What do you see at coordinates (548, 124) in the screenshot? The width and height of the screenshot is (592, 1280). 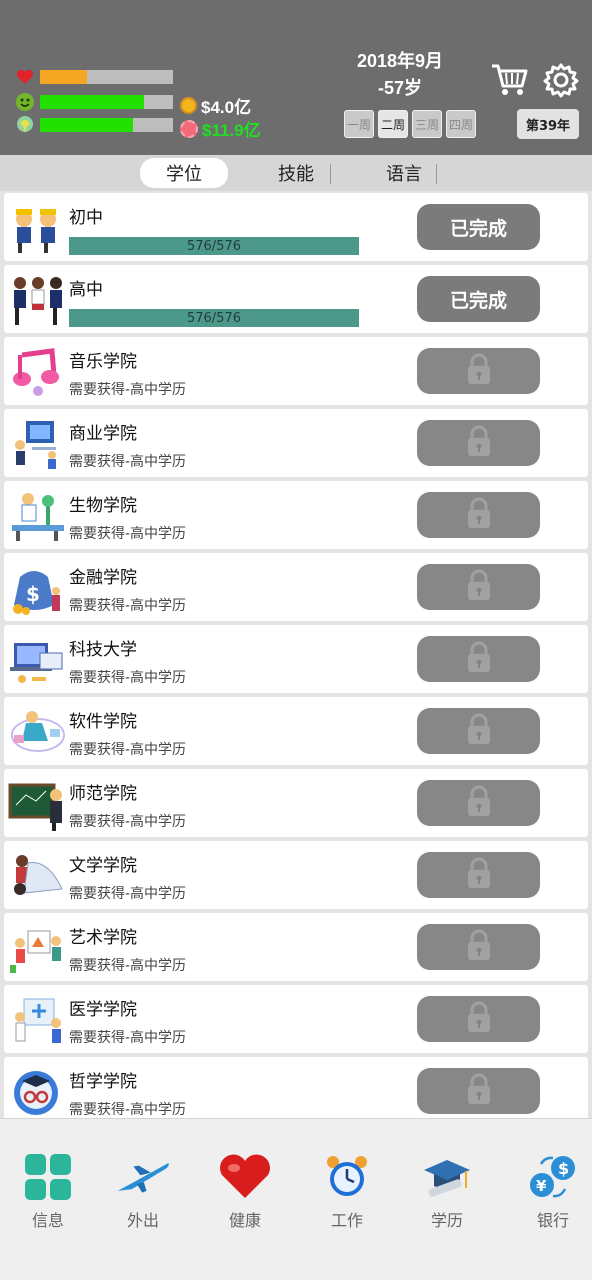 I see `year-button: 第39年` at bounding box center [548, 124].